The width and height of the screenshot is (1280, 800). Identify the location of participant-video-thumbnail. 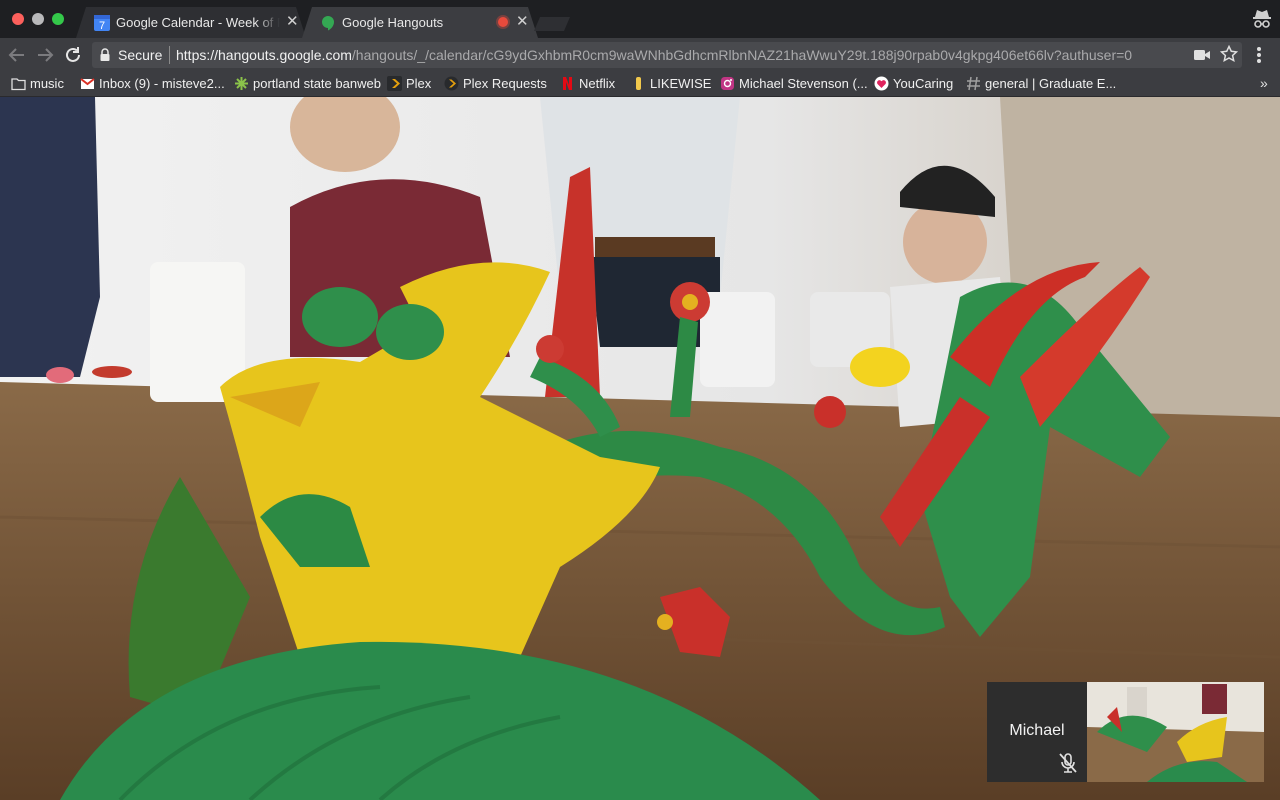
(1175, 732).